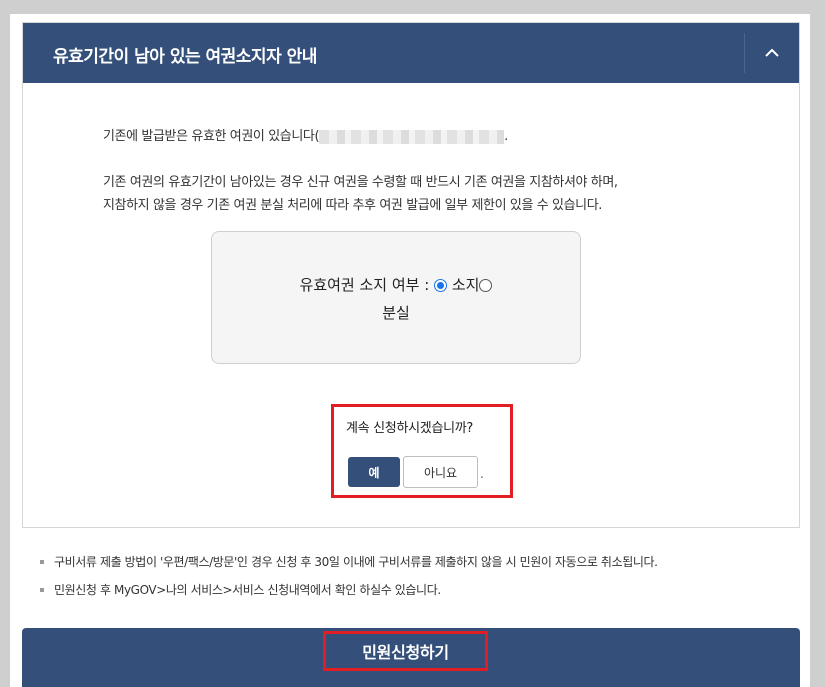  I want to click on passport-status-label: 유효여권 소지 여부 :, so click(364, 285).